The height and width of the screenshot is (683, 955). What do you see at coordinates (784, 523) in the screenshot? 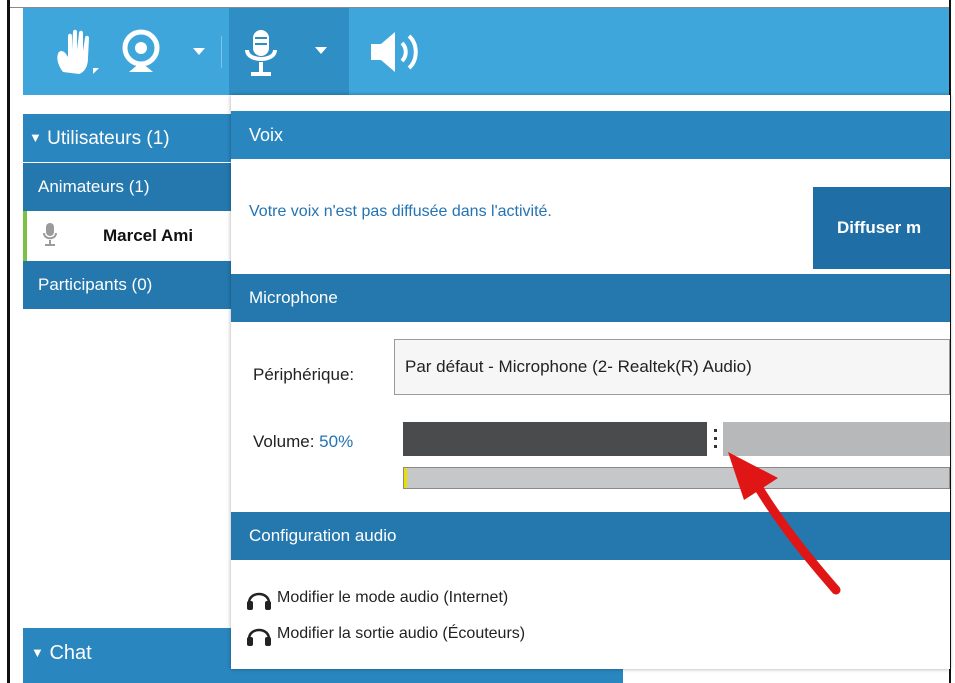
I see `annotation-arrow` at bounding box center [784, 523].